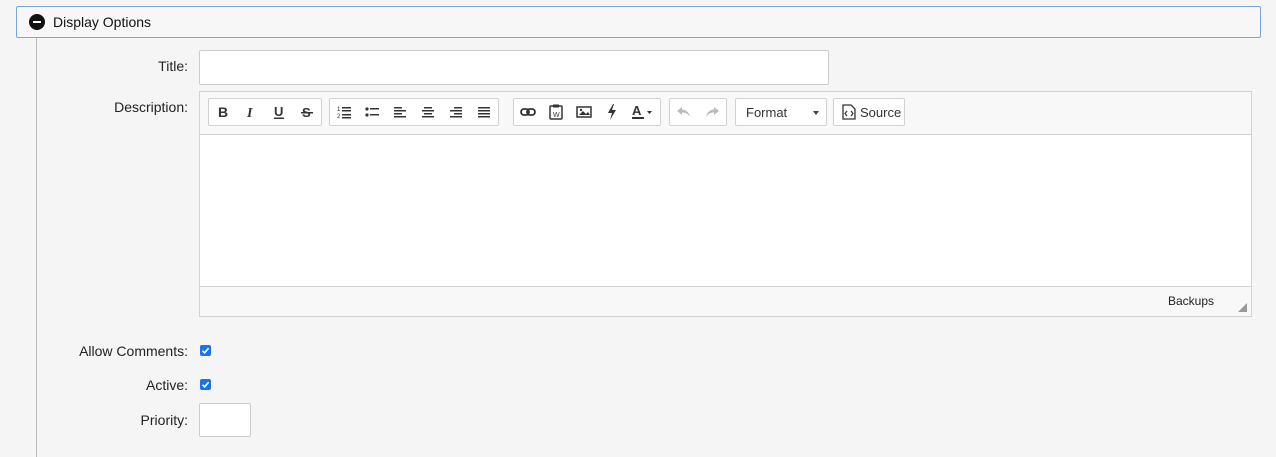 The width and height of the screenshot is (1276, 457). I want to click on align-left-icon, so click(400, 112).